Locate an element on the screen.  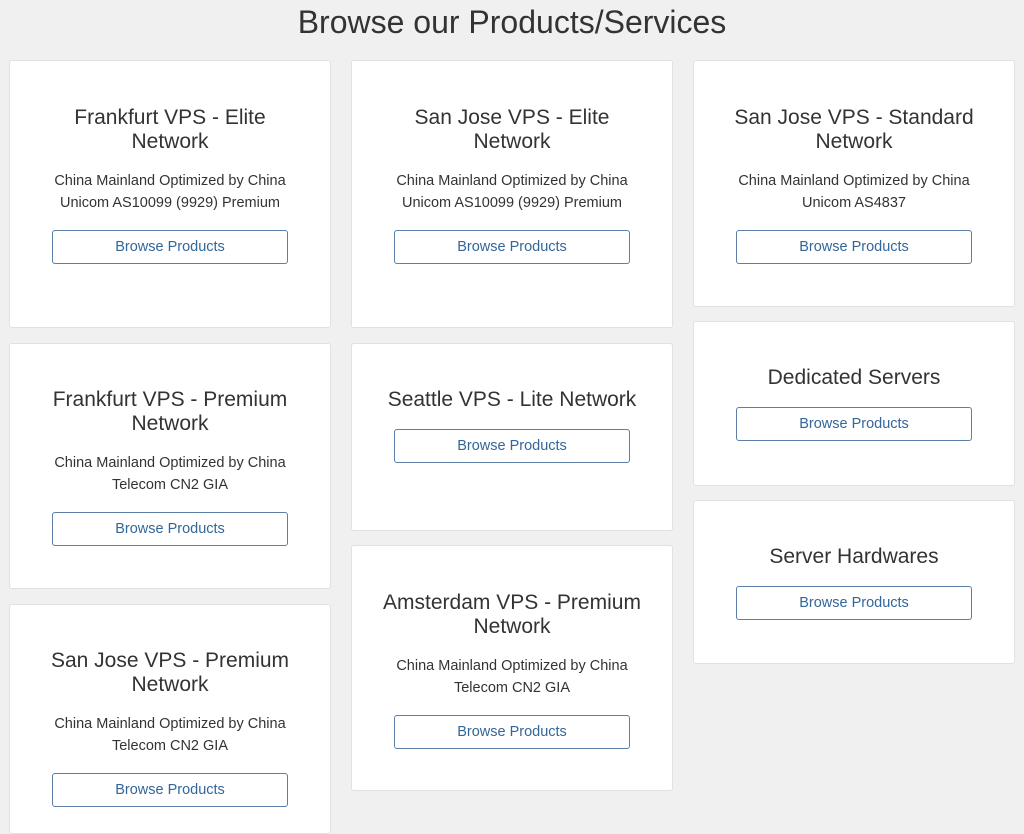
product-group-card: Dedicated Servers Browse Products is located at coordinates (854, 403).